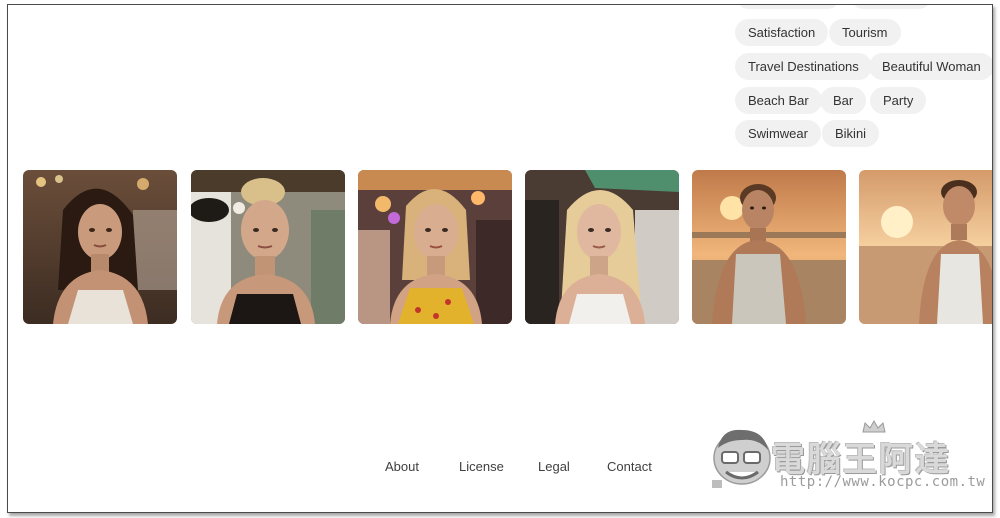  I want to click on footer-link-license: License, so click(481, 466).